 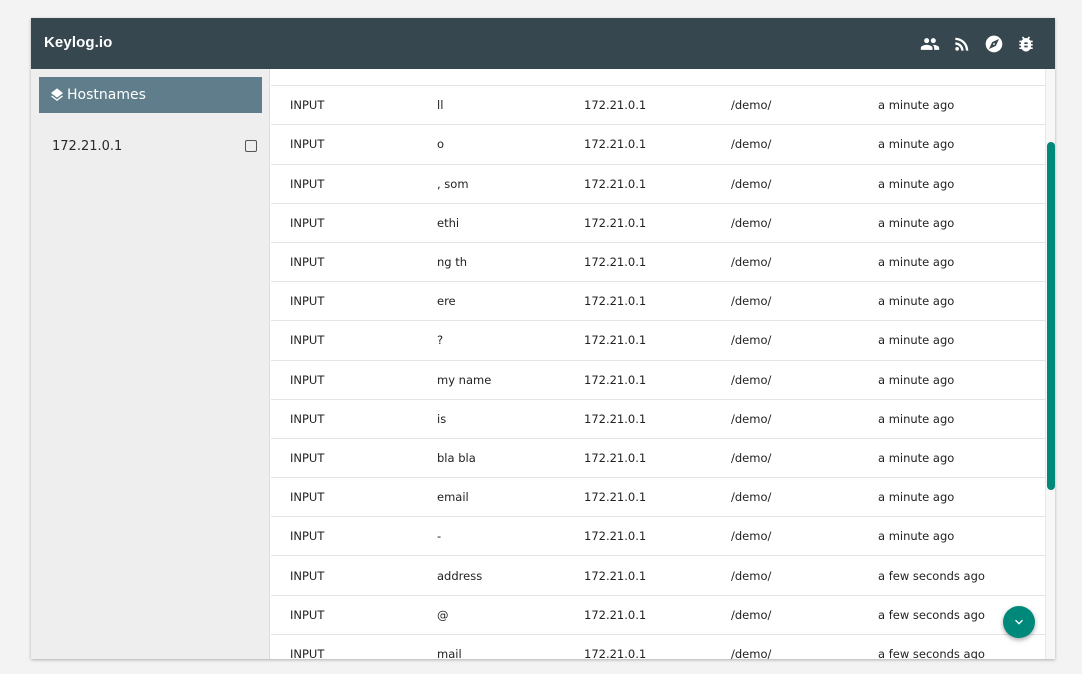 I want to click on table-row: INPUT ng th 172.21.0.1/demo/a minute ago, so click(x=658, y=263).